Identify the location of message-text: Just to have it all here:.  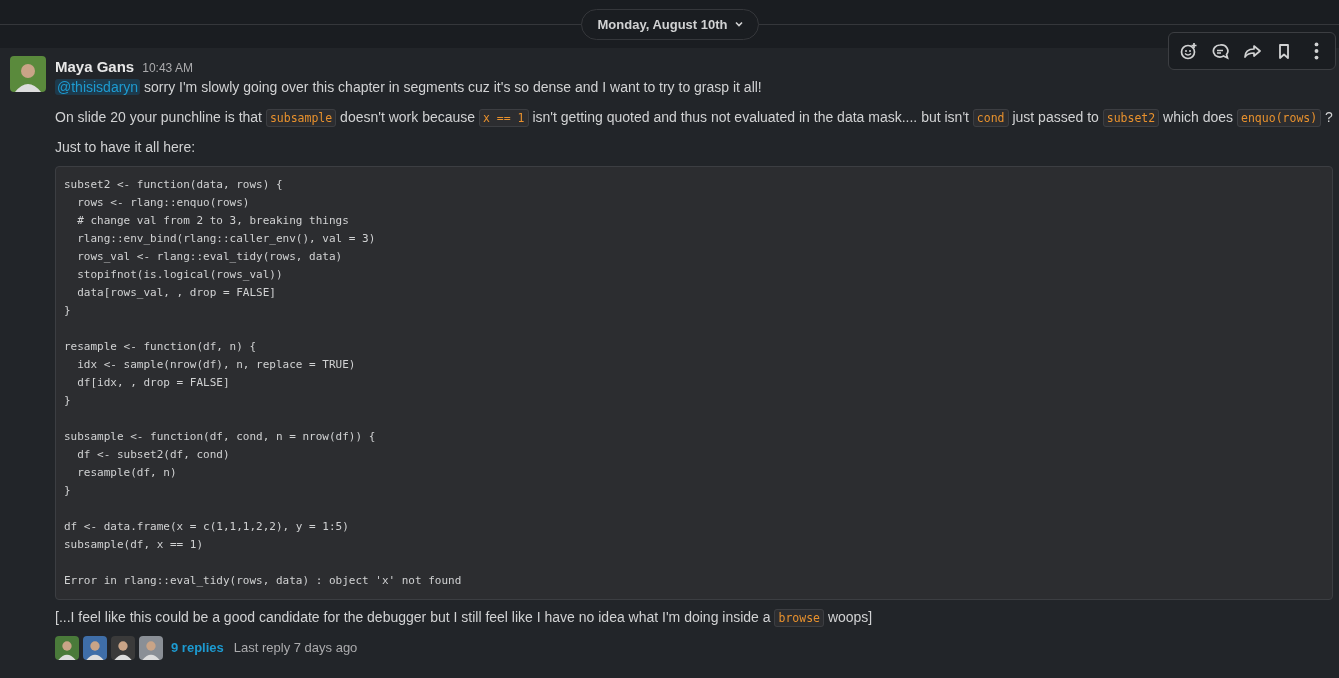
(126, 147).